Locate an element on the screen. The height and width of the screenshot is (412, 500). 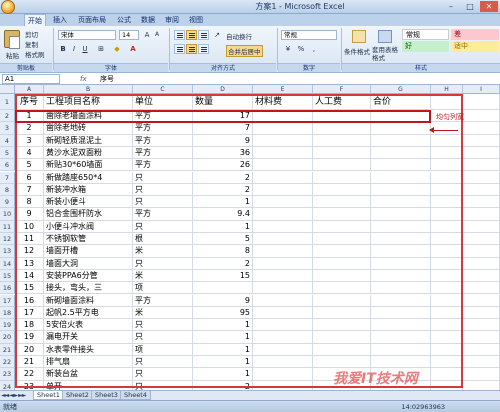
table-cell: 22 is located at coordinates (29, 374).